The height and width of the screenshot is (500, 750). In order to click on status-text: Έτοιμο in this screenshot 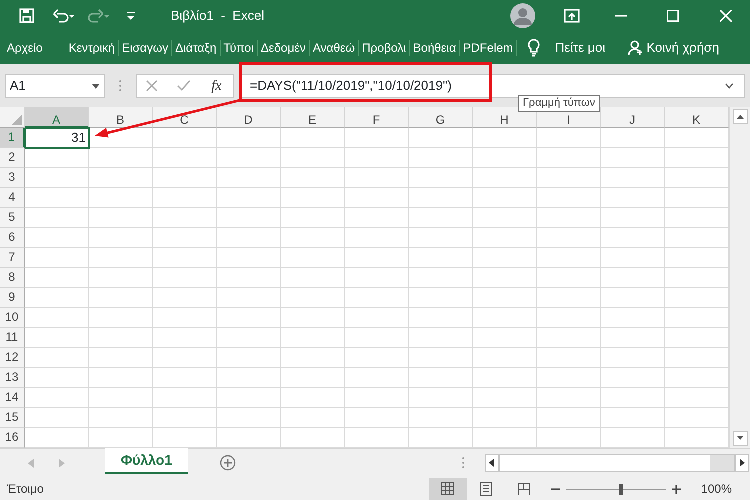, I will do `click(25, 489)`.